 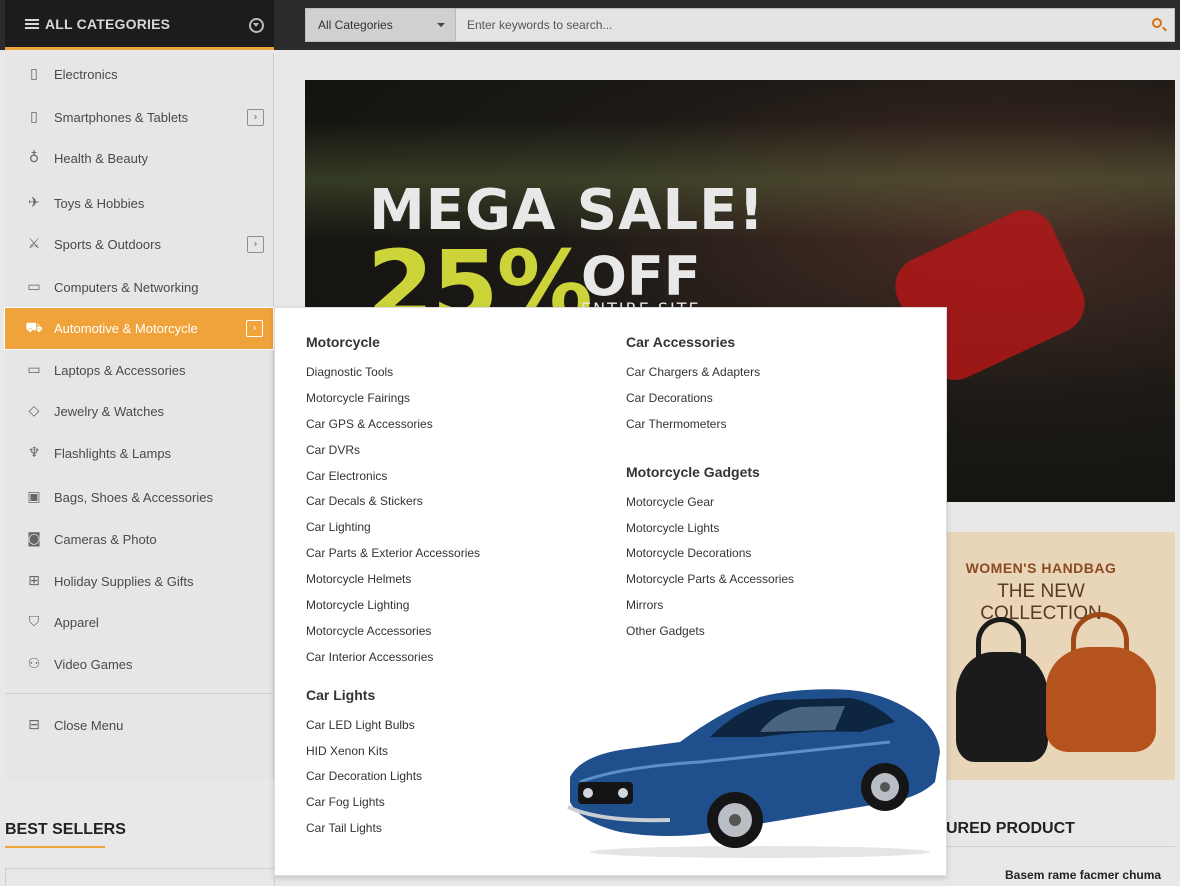 What do you see at coordinates (140, 877) in the screenshot?
I see `best-sellers-list` at bounding box center [140, 877].